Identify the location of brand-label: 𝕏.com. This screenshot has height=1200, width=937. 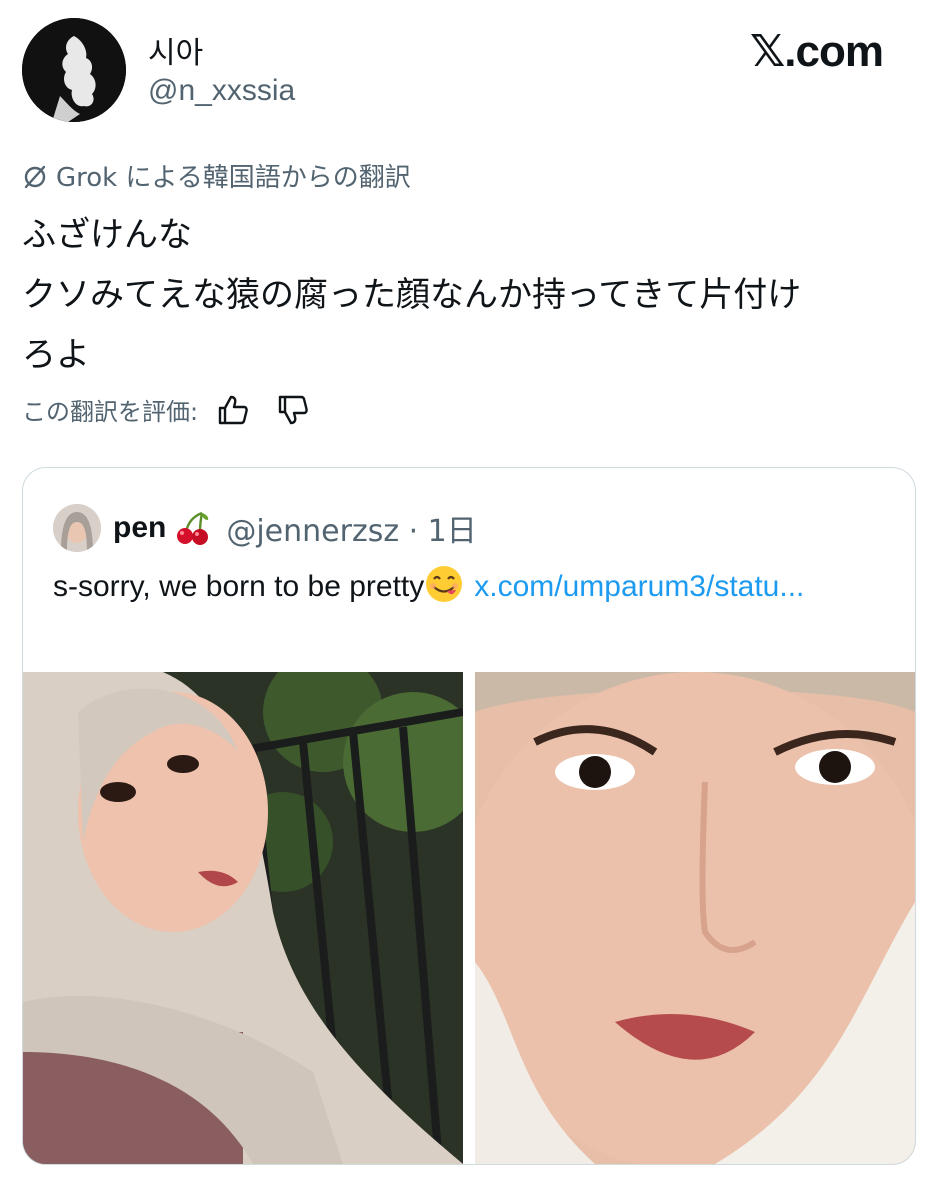
(816, 51).